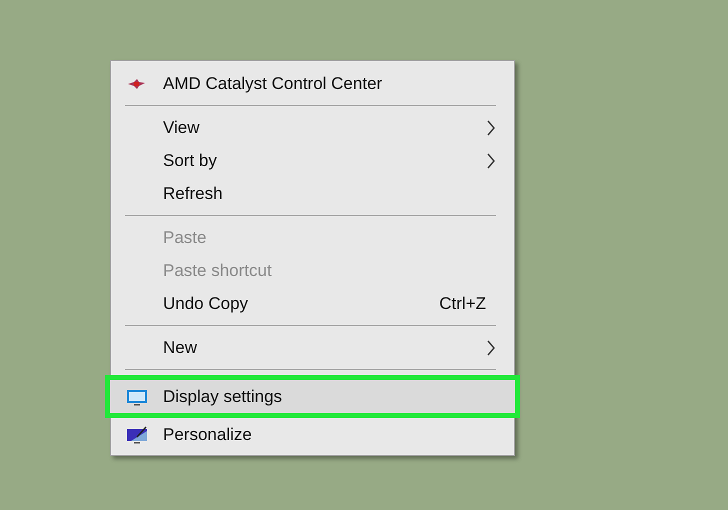 This screenshot has height=510, width=728. I want to click on menu-item: Personalize, so click(312, 434).